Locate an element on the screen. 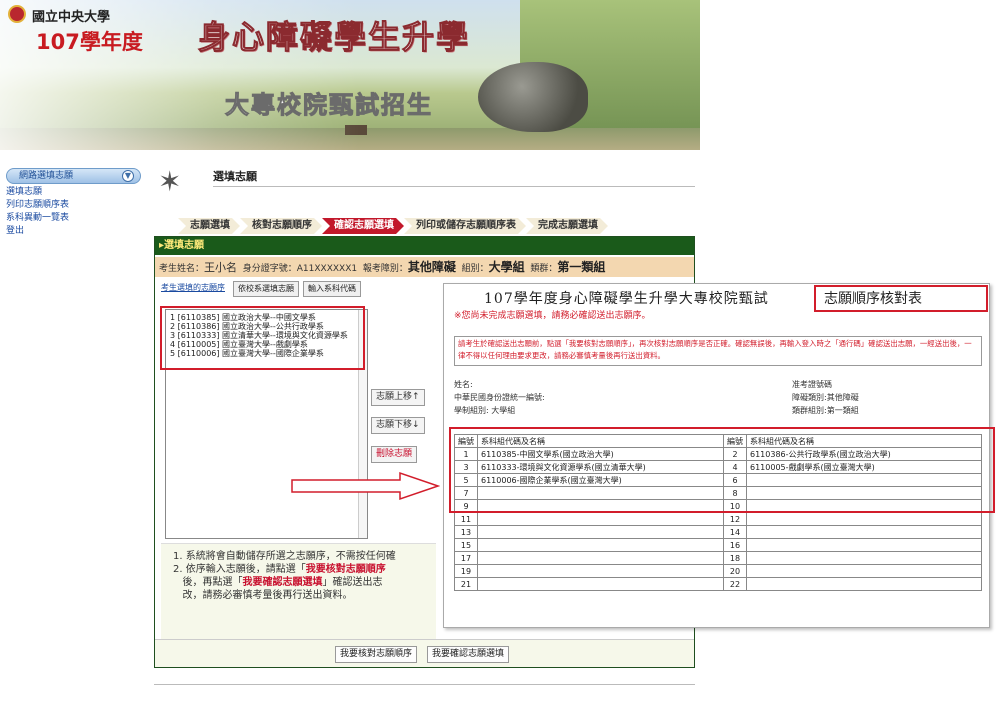 This screenshot has width=1002, height=708. applicant-category: 其他障礙 is located at coordinates (431, 267).